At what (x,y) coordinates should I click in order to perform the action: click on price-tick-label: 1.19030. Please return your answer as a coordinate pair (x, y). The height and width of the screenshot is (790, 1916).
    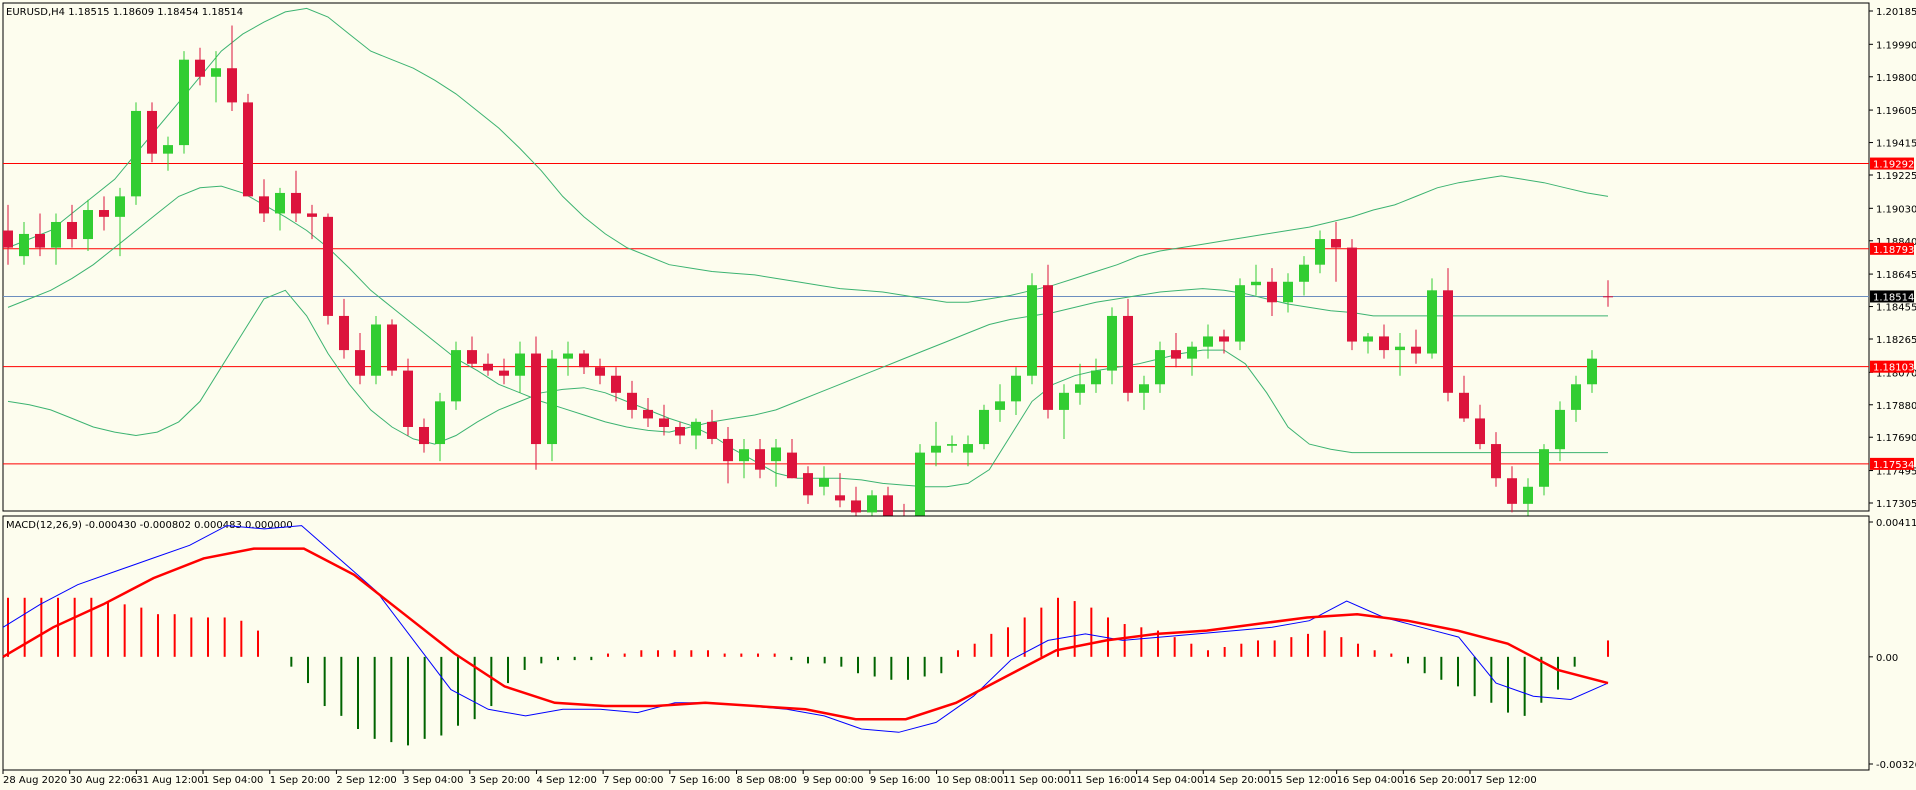
    Looking at the image, I should click on (1896, 209).